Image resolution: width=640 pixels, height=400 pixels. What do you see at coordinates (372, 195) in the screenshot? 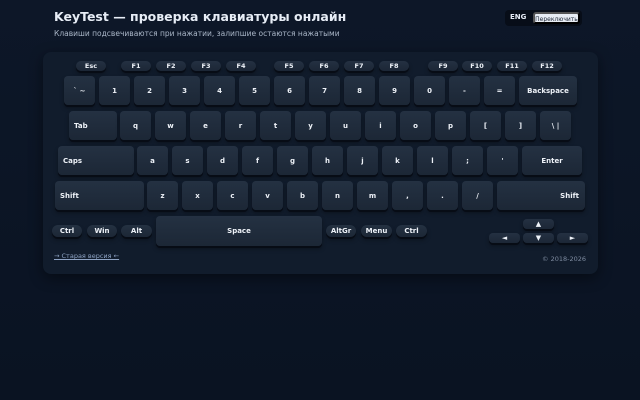
I see `key-m: m` at bounding box center [372, 195].